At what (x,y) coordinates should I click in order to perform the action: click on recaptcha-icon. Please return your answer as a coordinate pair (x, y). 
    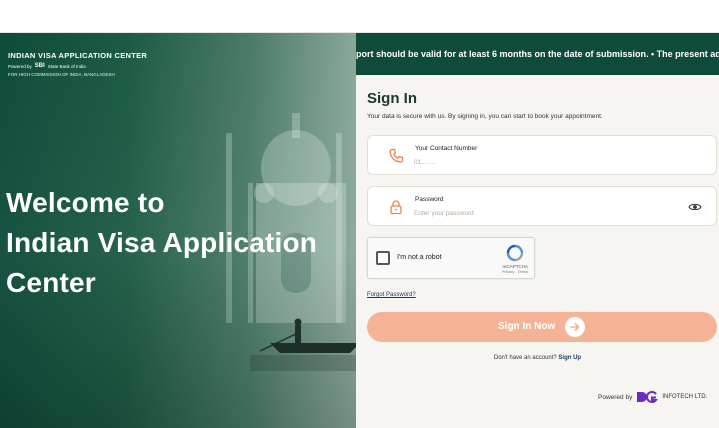
    Looking at the image, I should click on (515, 253).